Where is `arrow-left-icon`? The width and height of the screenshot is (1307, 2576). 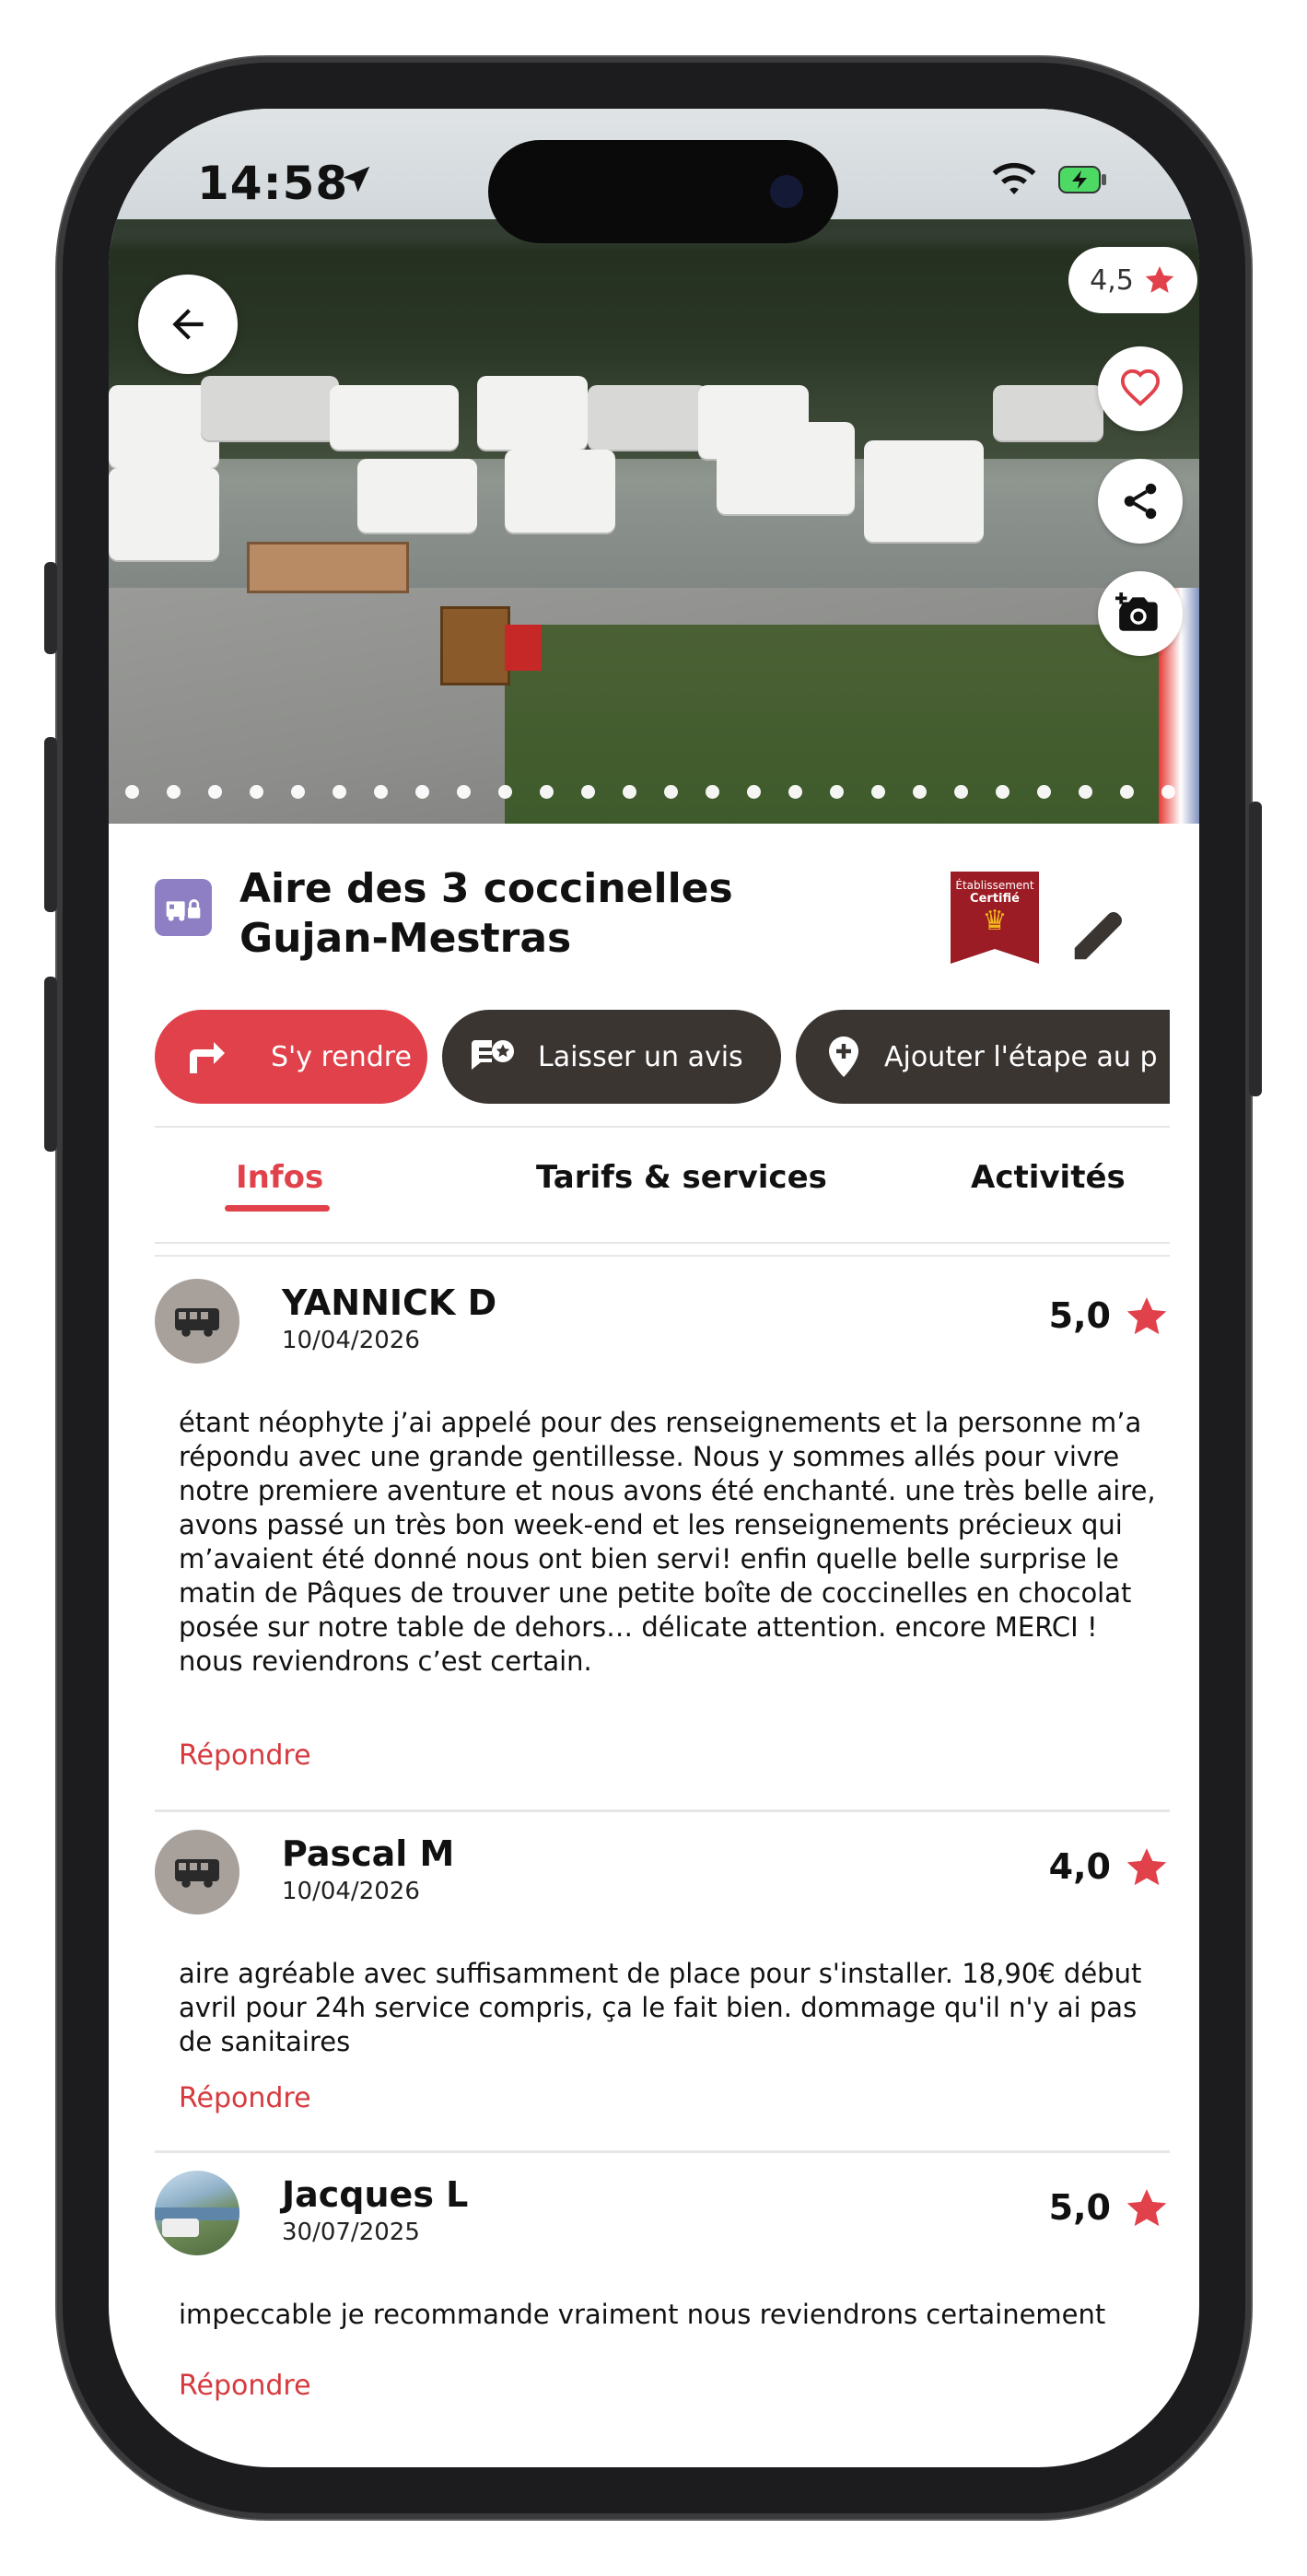 arrow-left-icon is located at coordinates (188, 324).